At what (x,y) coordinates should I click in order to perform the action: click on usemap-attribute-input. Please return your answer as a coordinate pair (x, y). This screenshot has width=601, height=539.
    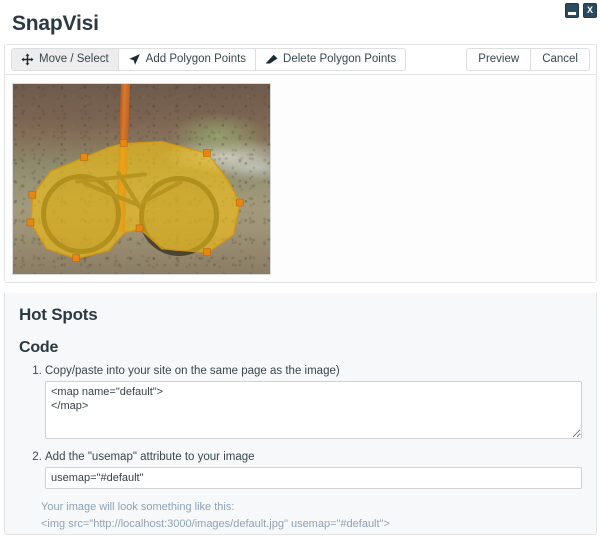
    Looking at the image, I should click on (313, 478).